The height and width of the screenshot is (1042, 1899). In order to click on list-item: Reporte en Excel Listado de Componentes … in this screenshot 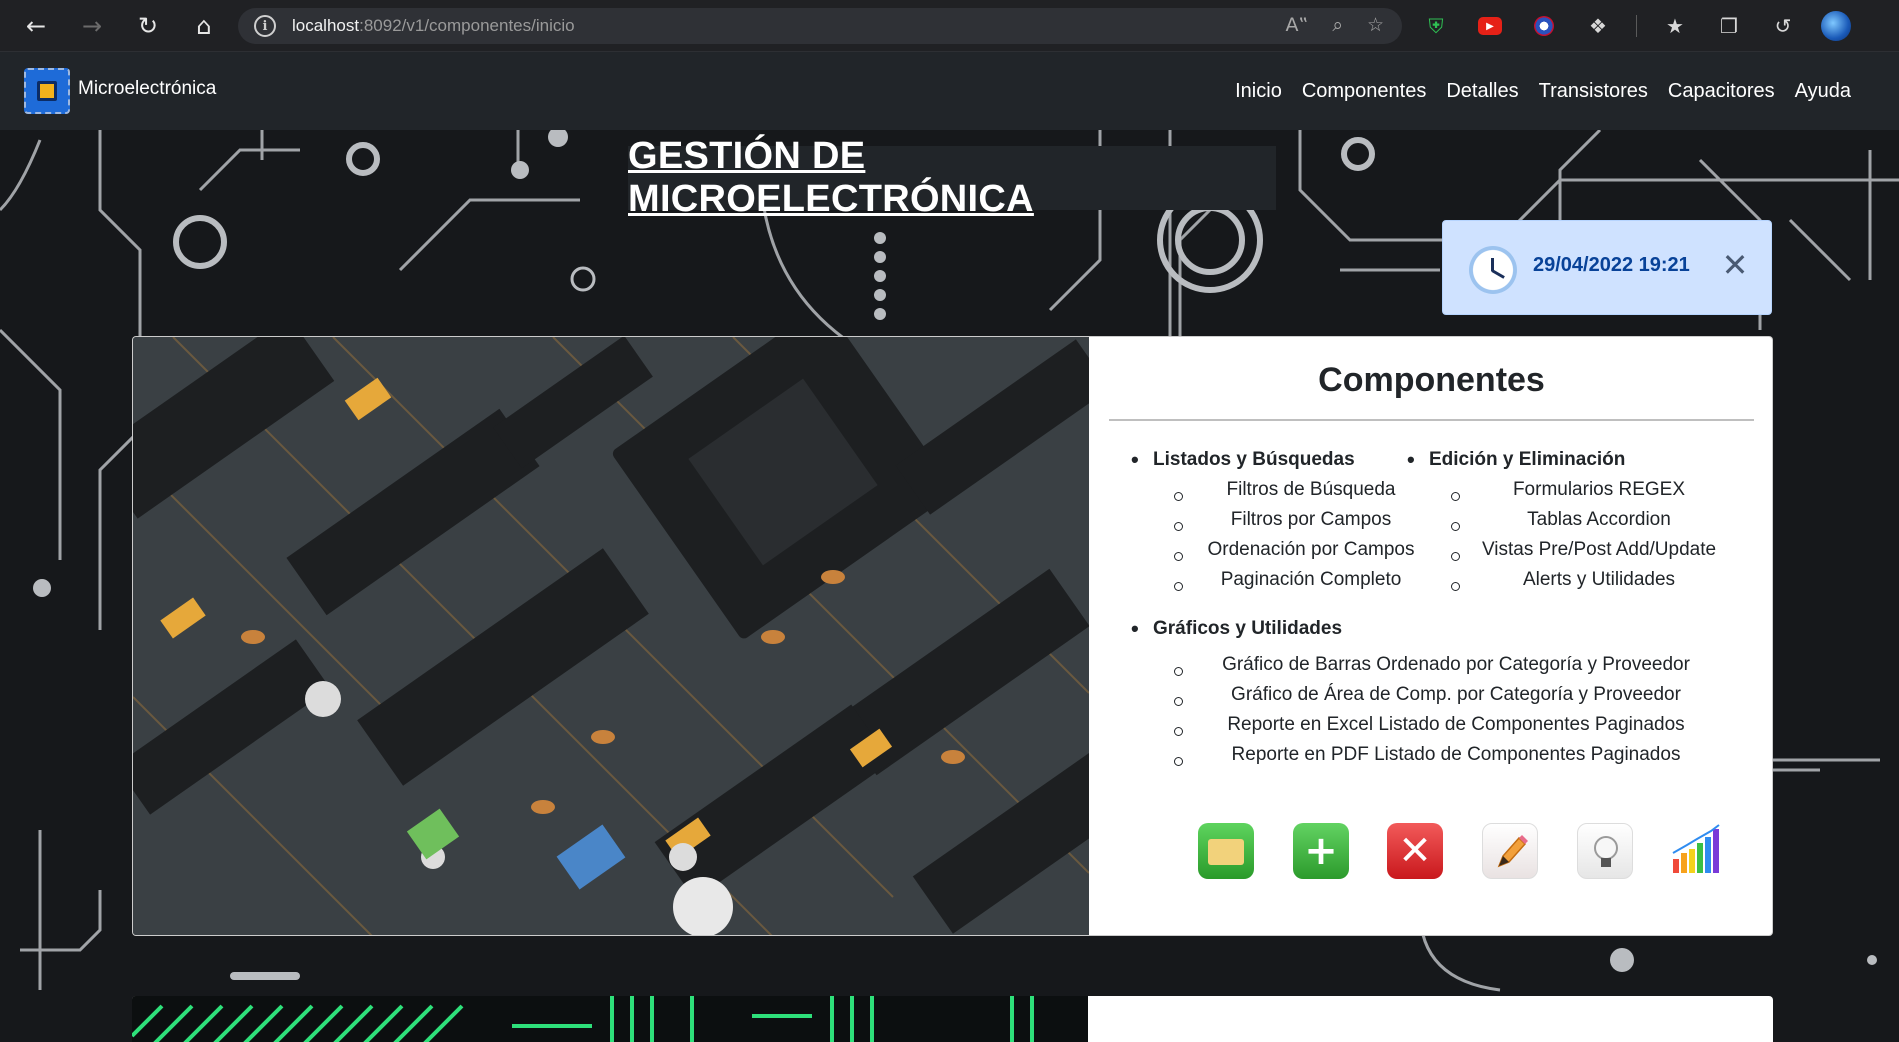, I will do `click(1456, 724)`.